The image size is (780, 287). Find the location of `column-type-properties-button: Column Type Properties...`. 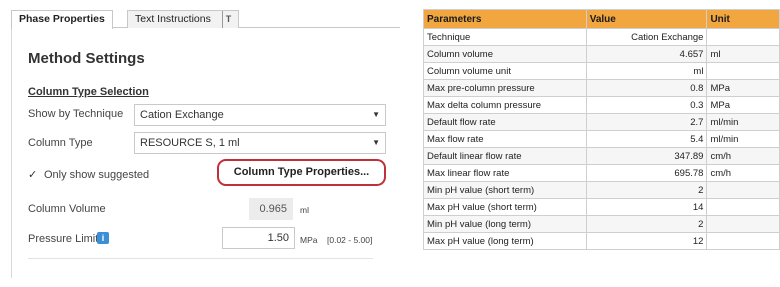

column-type-properties-button: Column Type Properties... is located at coordinates (301, 172).